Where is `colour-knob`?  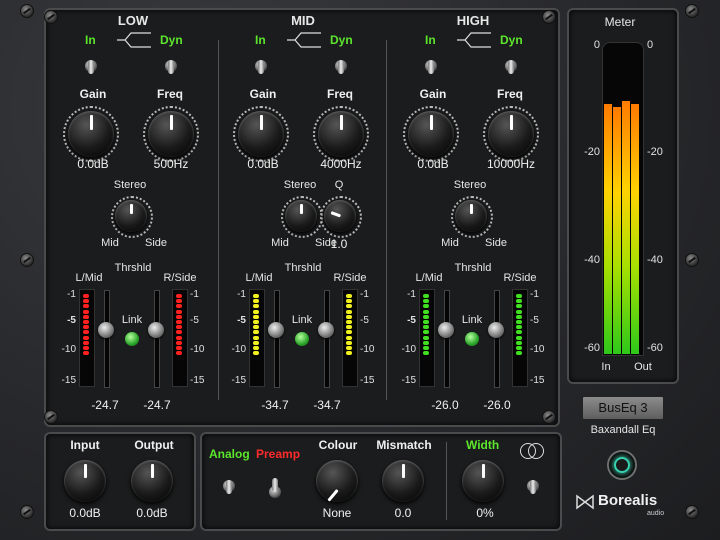 colour-knob is located at coordinates (337, 481).